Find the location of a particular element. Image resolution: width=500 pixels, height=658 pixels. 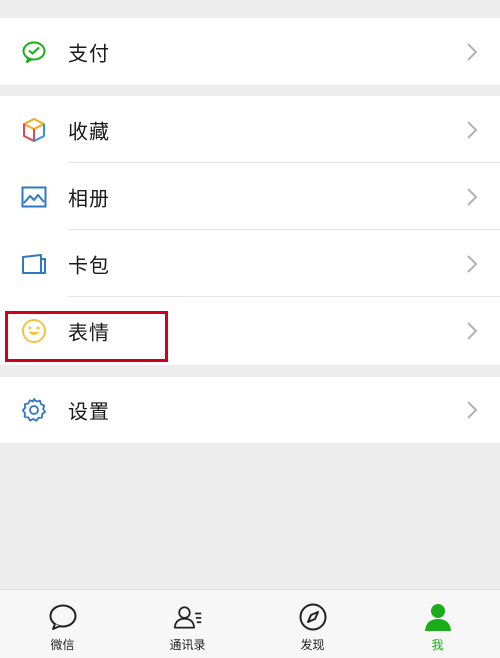

menu-item-settings: 设置 is located at coordinates (250, 410).